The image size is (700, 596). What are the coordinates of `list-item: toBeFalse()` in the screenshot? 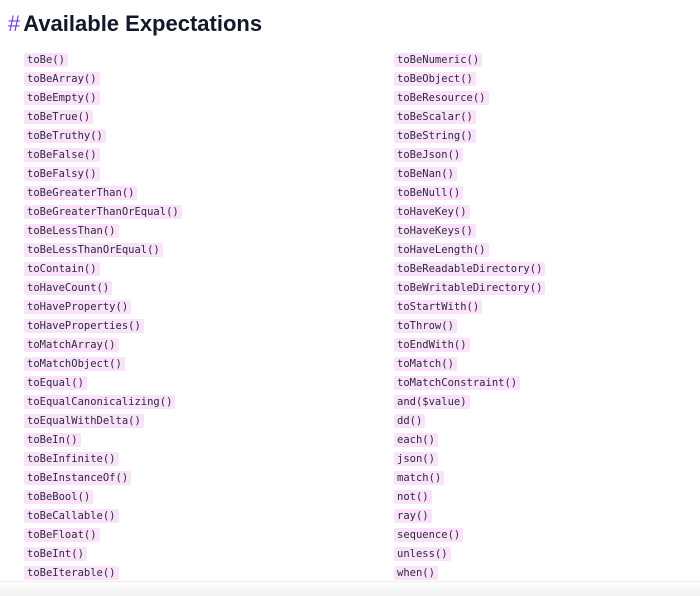 It's located at (103, 154).